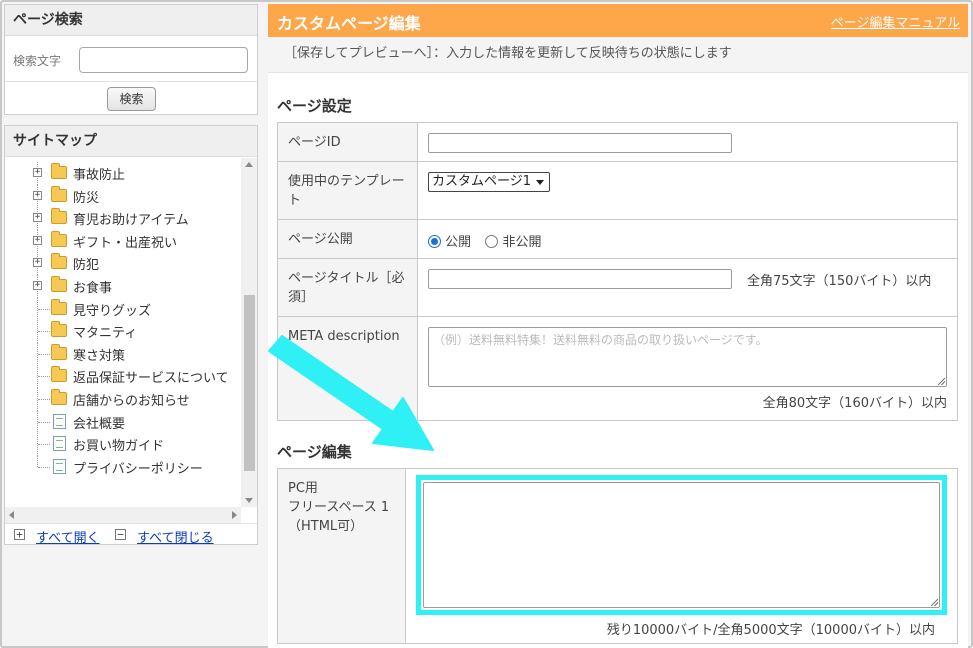 The height and width of the screenshot is (648, 973). Describe the element at coordinates (163, 60) in the screenshot. I see `search-input` at that location.